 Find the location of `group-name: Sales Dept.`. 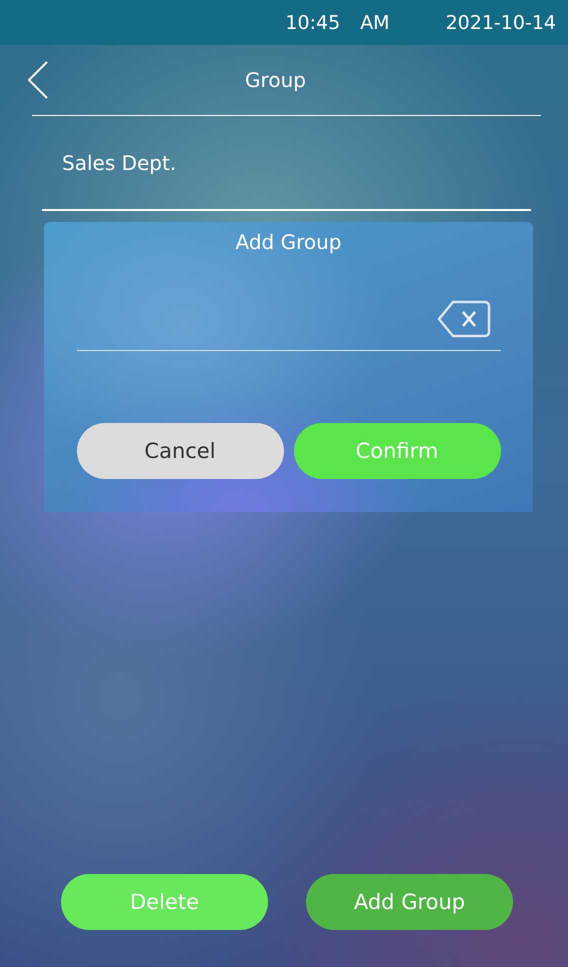

group-name: Sales Dept. is located at coordinates (119, 162).